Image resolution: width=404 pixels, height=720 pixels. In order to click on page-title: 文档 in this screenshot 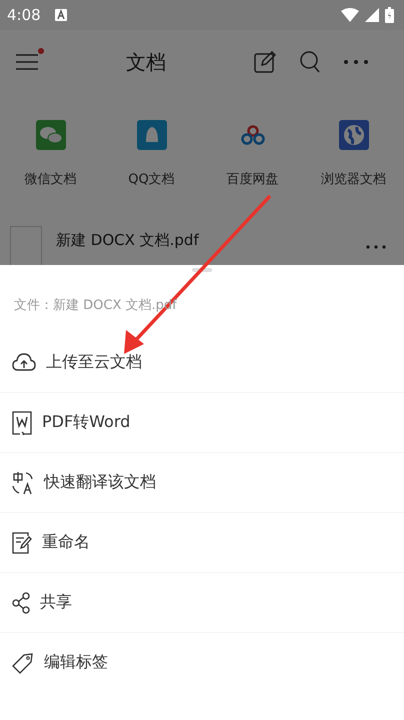, I will do `click(146, 62)`.